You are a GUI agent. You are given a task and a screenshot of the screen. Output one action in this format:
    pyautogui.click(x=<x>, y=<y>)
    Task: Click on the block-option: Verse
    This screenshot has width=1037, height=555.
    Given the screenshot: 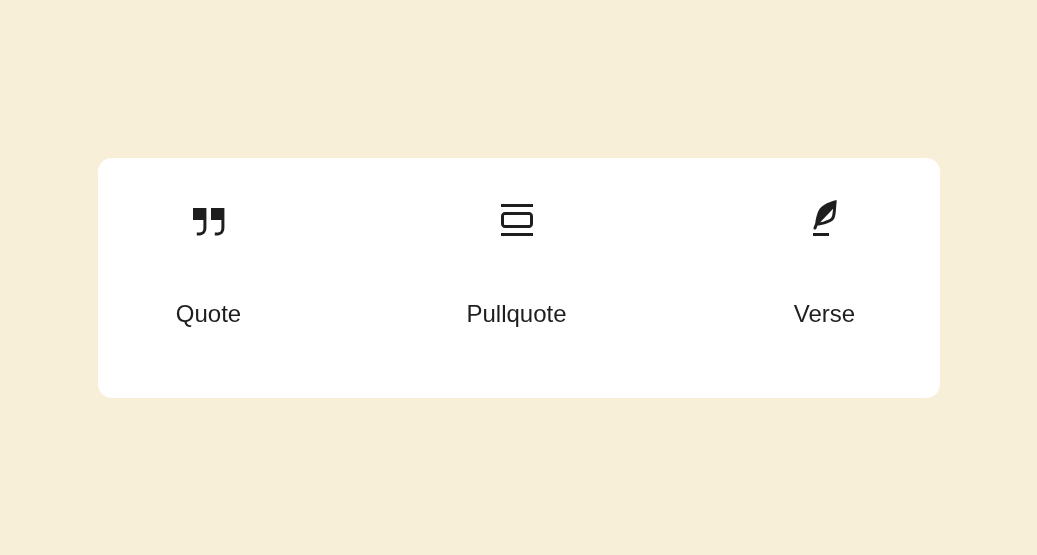 What is the action you would take?
    pyautogui.click(x=824, y=261)
    